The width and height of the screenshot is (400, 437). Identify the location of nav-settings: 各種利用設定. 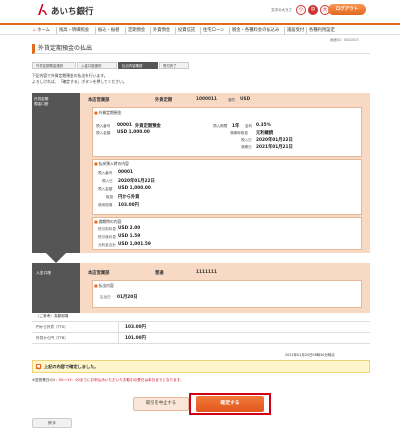
(322, 30).